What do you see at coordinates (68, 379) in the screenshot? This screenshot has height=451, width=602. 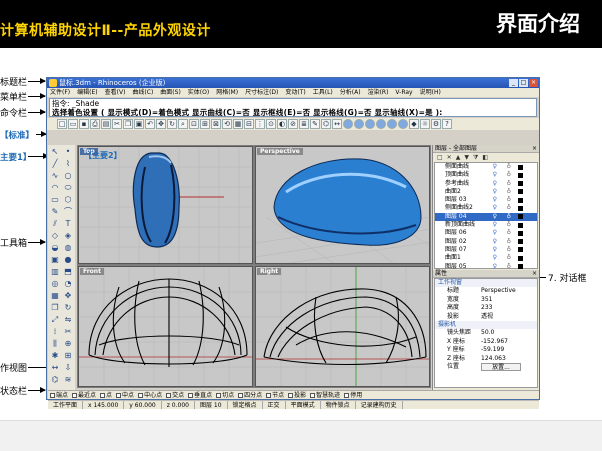 I see `zebra-icon: ≋` at bounding box center [68, 379].